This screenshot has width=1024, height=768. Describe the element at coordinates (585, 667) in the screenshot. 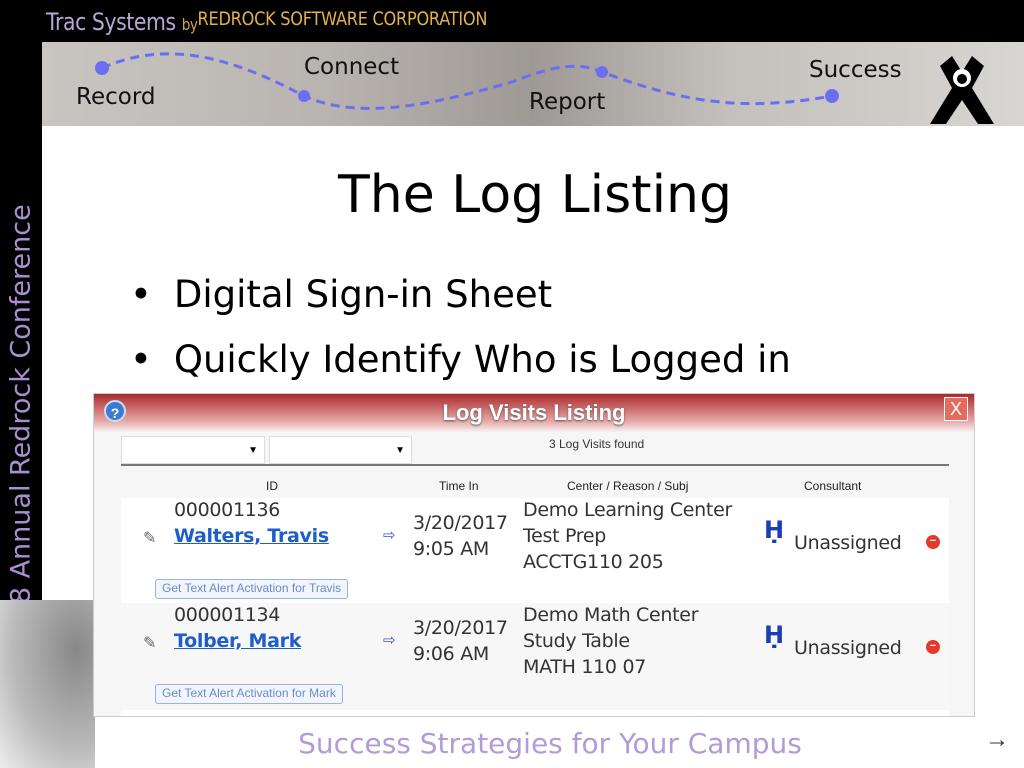

I see `visit-subject: MATH 110 07` at that location.